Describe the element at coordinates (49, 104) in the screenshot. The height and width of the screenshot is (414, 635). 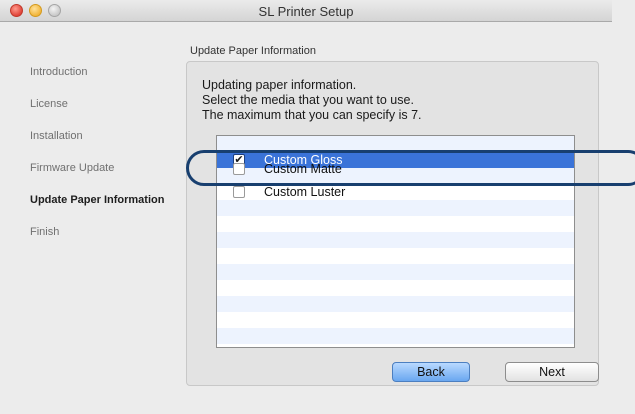
I see `sidebar-item-license: License` at that location.